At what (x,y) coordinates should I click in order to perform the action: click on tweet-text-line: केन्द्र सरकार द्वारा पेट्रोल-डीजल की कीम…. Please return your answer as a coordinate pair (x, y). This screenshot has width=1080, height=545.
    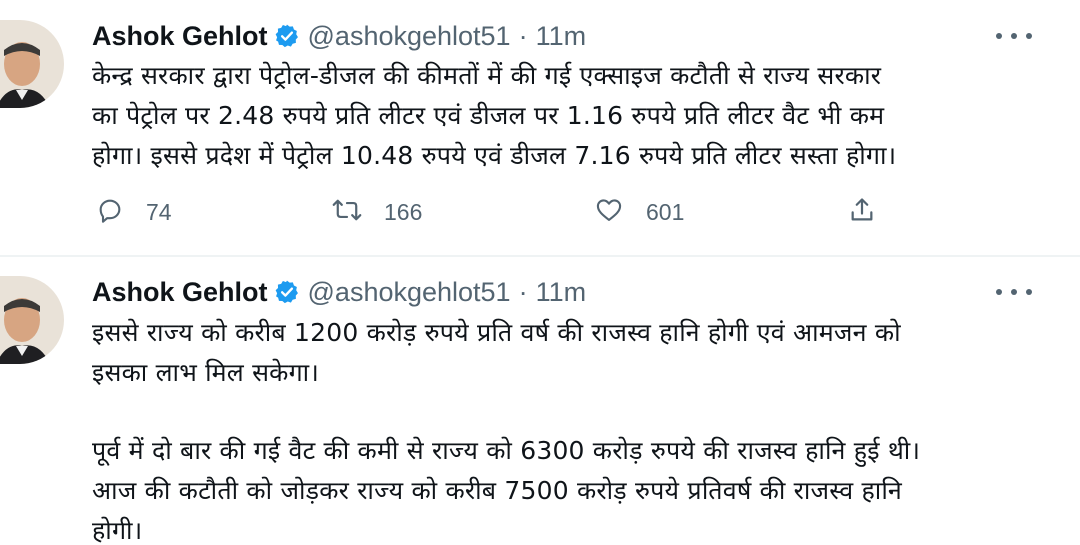
    Looking at the image, I should click on (487, 75).